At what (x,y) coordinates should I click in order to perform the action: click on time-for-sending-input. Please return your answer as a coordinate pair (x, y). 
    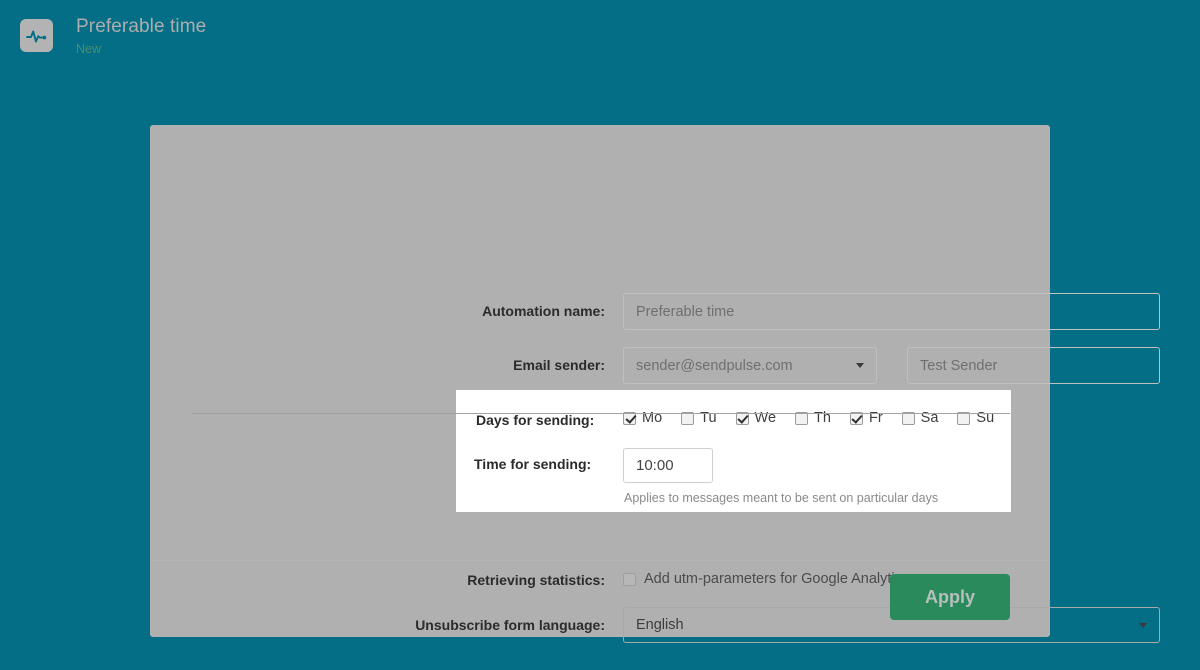
    Looking at the image, I should click on (668, 465).